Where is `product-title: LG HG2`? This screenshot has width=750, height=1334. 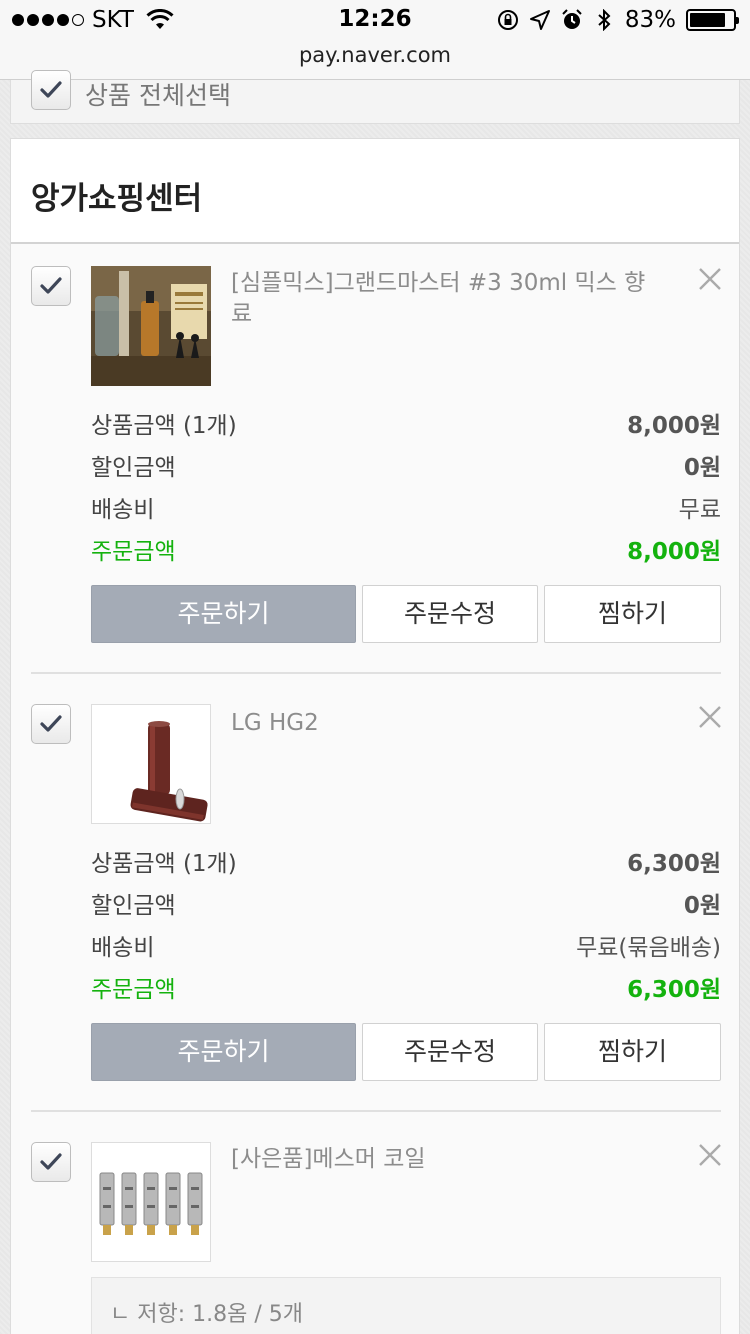 product-title: LG HG2 is located at coordinates (446, 723).